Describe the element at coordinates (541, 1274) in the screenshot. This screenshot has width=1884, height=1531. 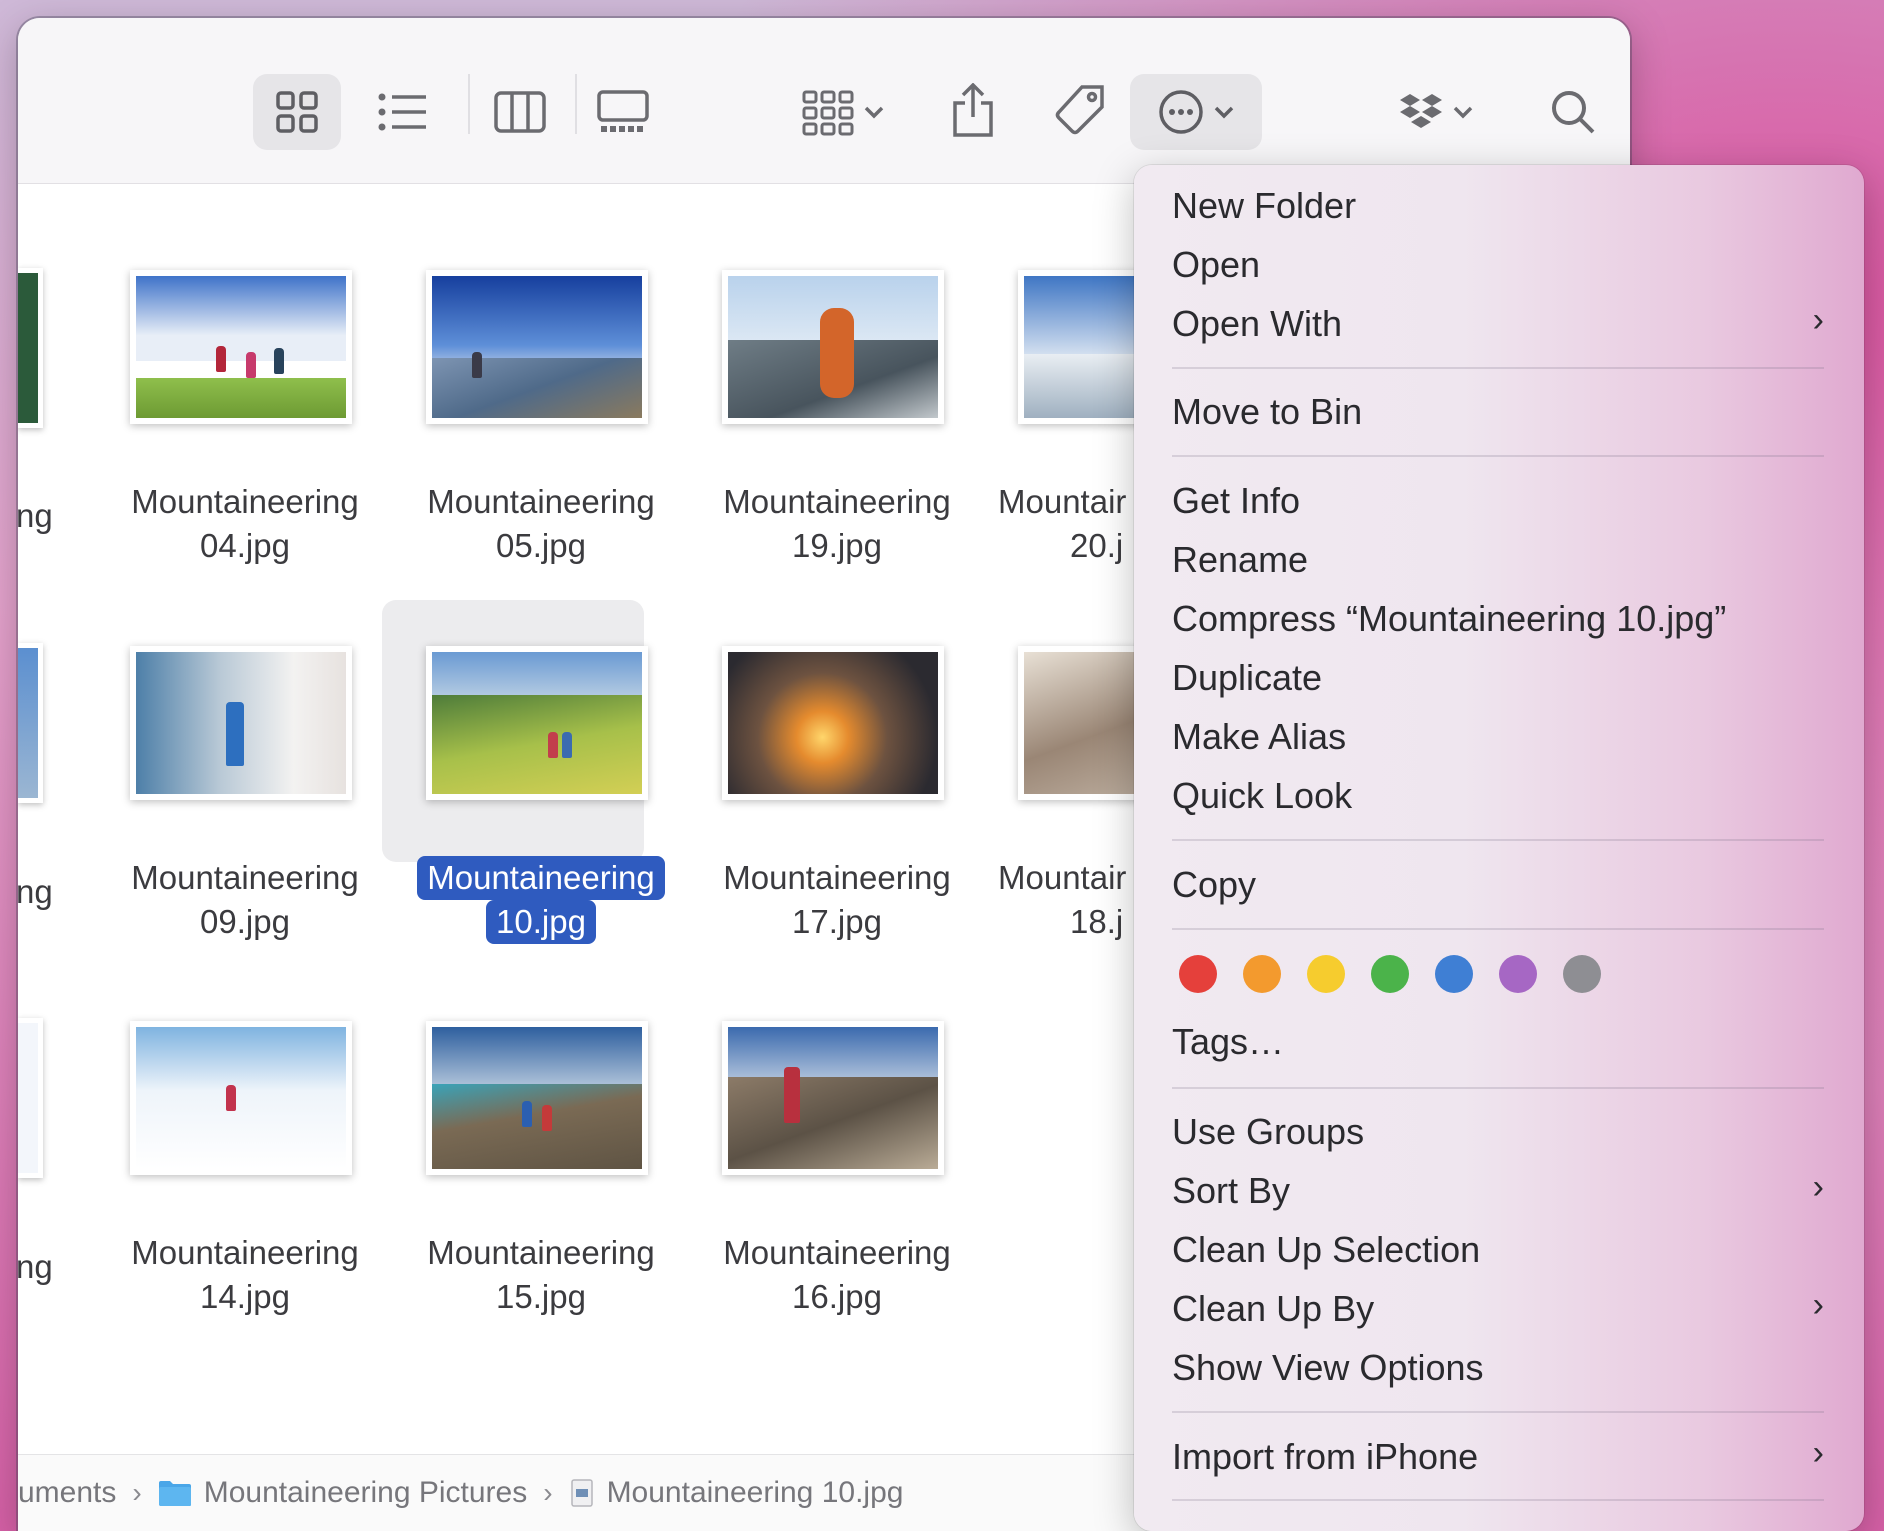
I see `file-name: Mountaineering 15.jpg` at that location.